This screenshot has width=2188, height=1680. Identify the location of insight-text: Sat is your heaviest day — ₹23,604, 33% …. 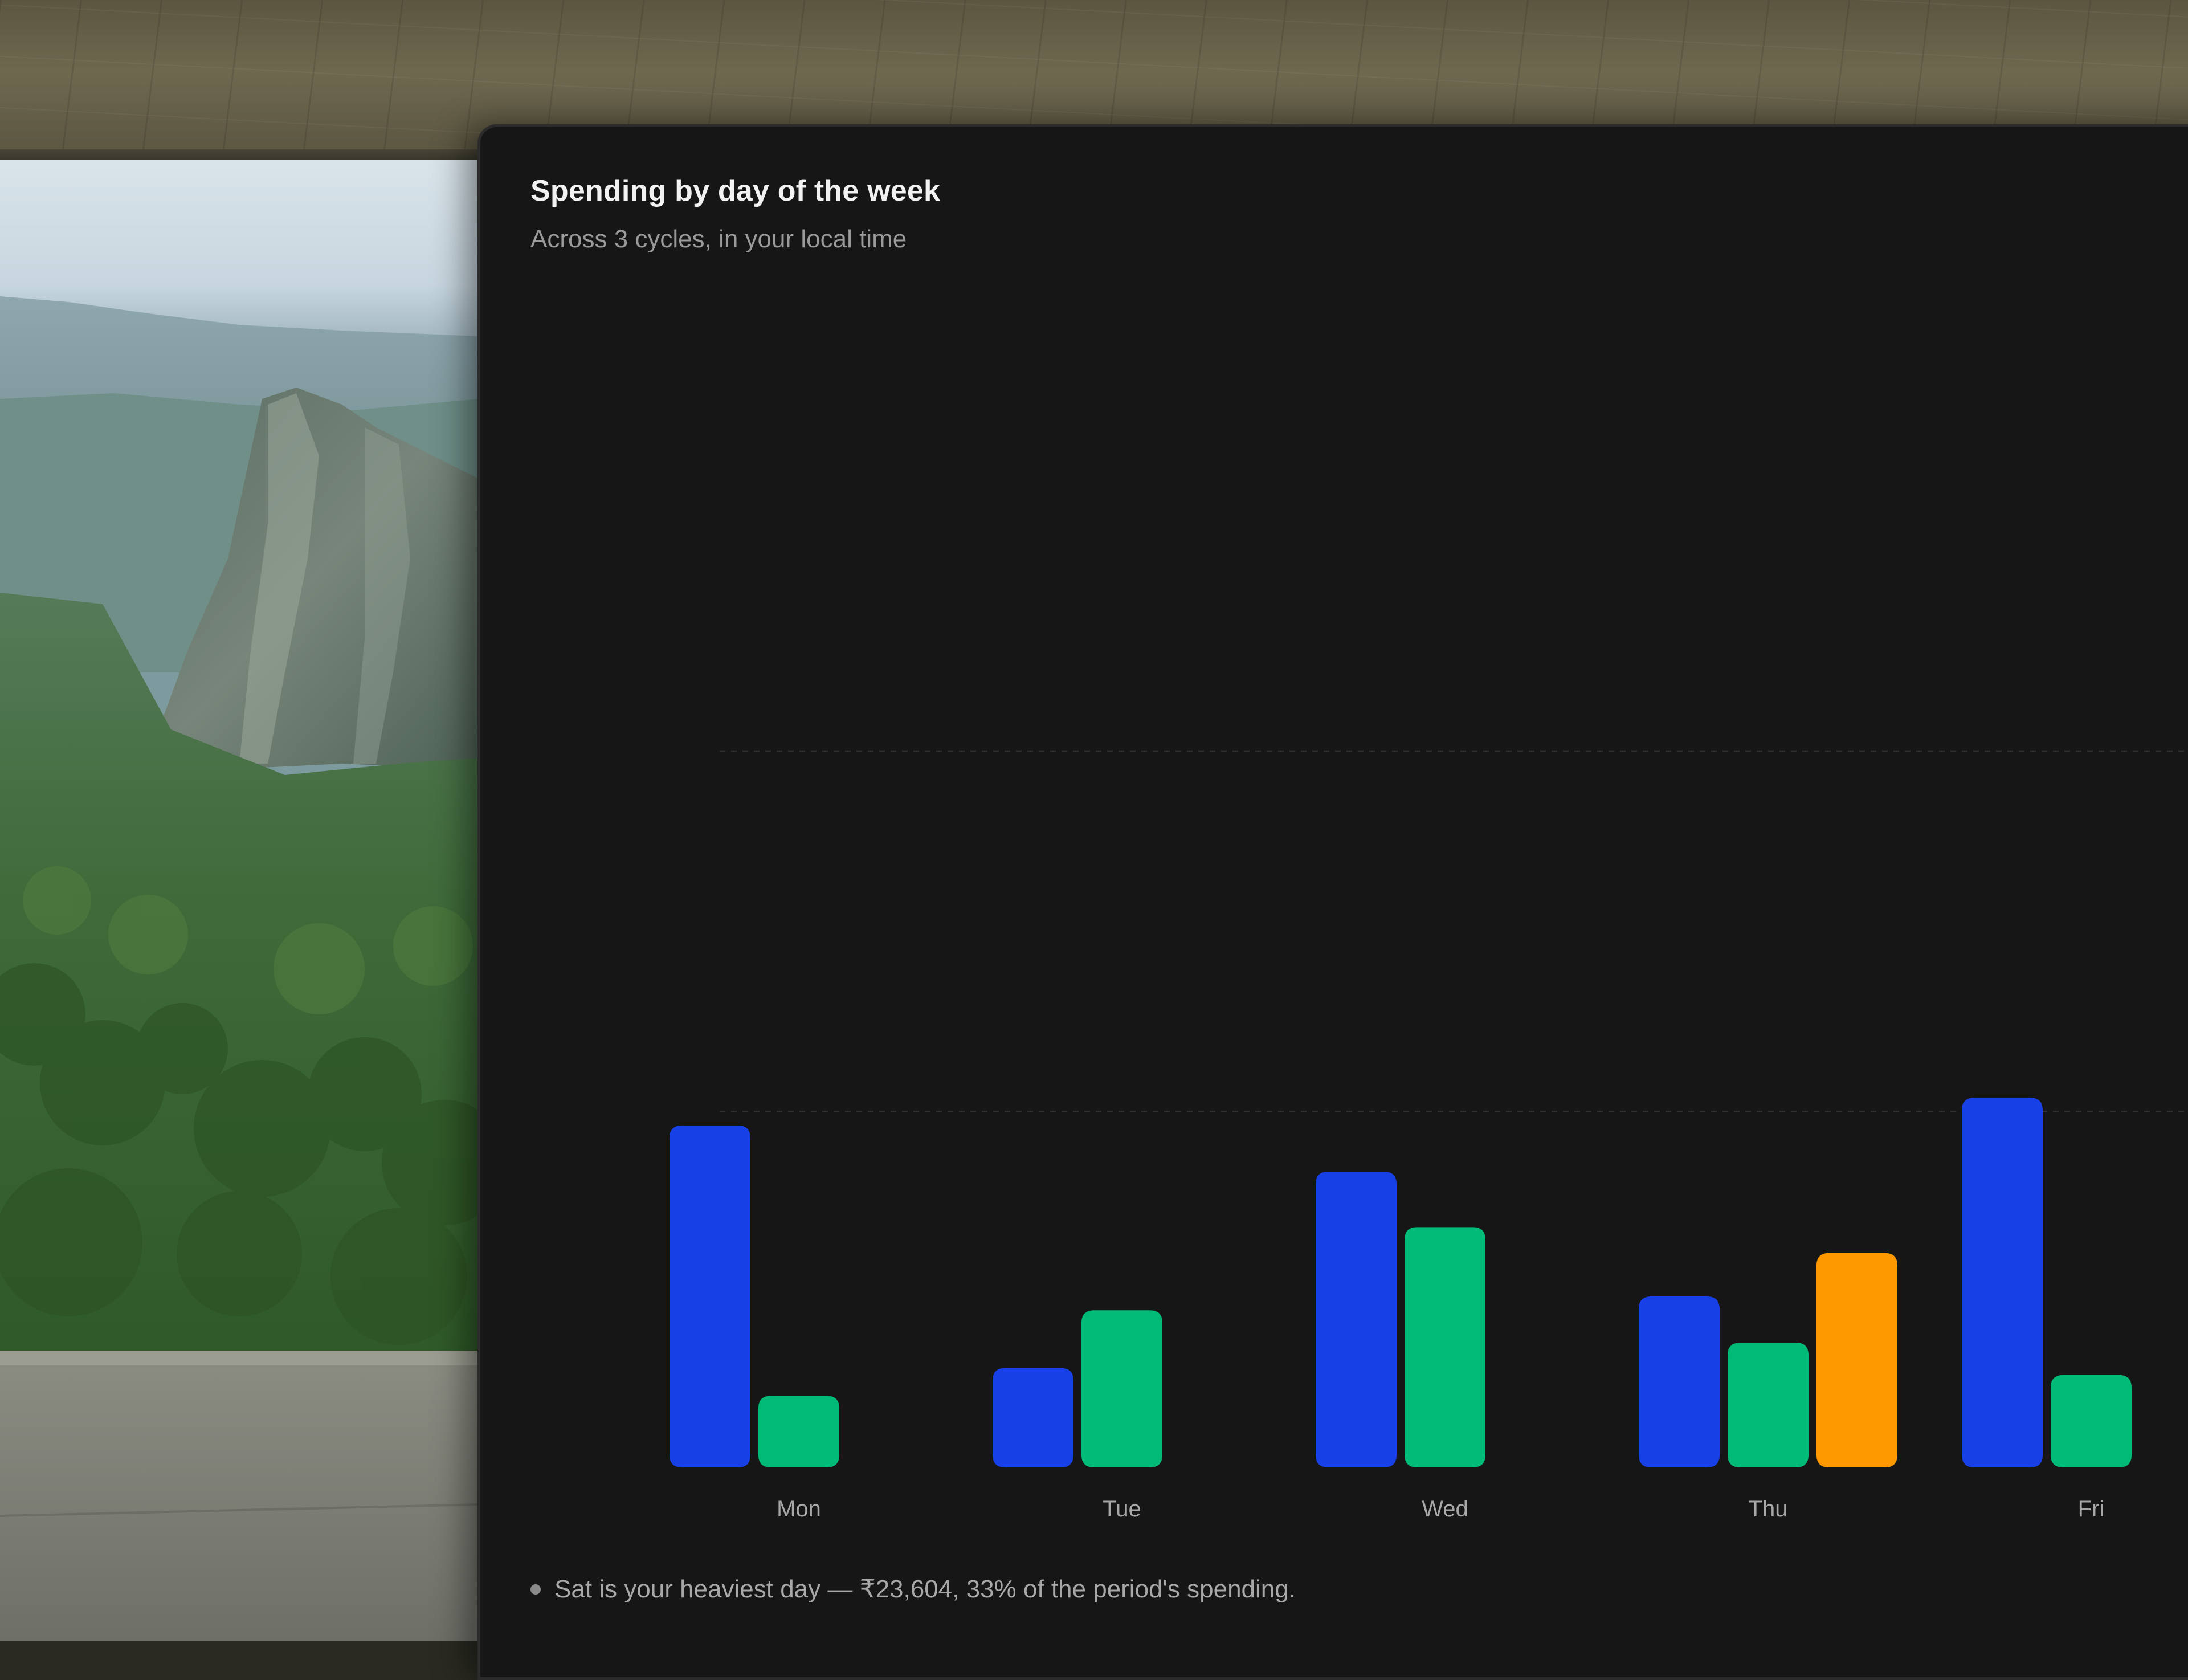
(925, 1589).